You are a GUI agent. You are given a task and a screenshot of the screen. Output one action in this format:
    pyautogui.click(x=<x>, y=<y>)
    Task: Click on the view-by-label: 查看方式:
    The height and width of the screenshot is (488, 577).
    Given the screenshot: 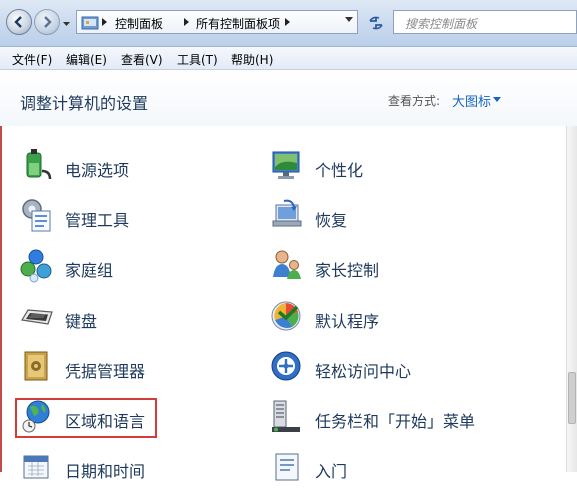 What is the action you would take?
    pyautogui.click(x=414, y=101)
    